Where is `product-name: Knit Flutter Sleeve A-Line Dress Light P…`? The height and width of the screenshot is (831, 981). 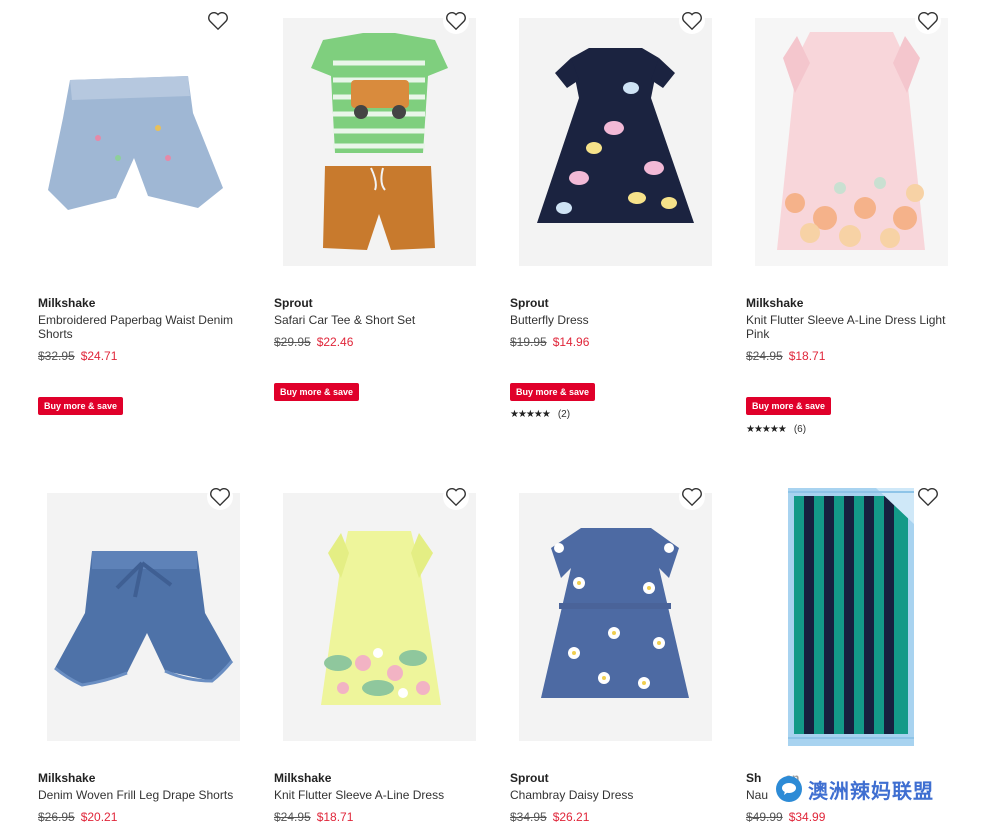
product-name: Knit Flutter Sleeve A-Line Dress Light P… is located at coordinates (851, 327).